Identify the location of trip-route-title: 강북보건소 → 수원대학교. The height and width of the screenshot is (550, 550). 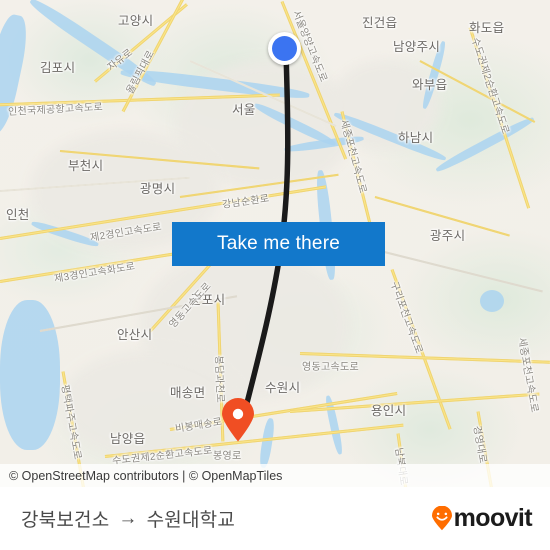
(128, 518).